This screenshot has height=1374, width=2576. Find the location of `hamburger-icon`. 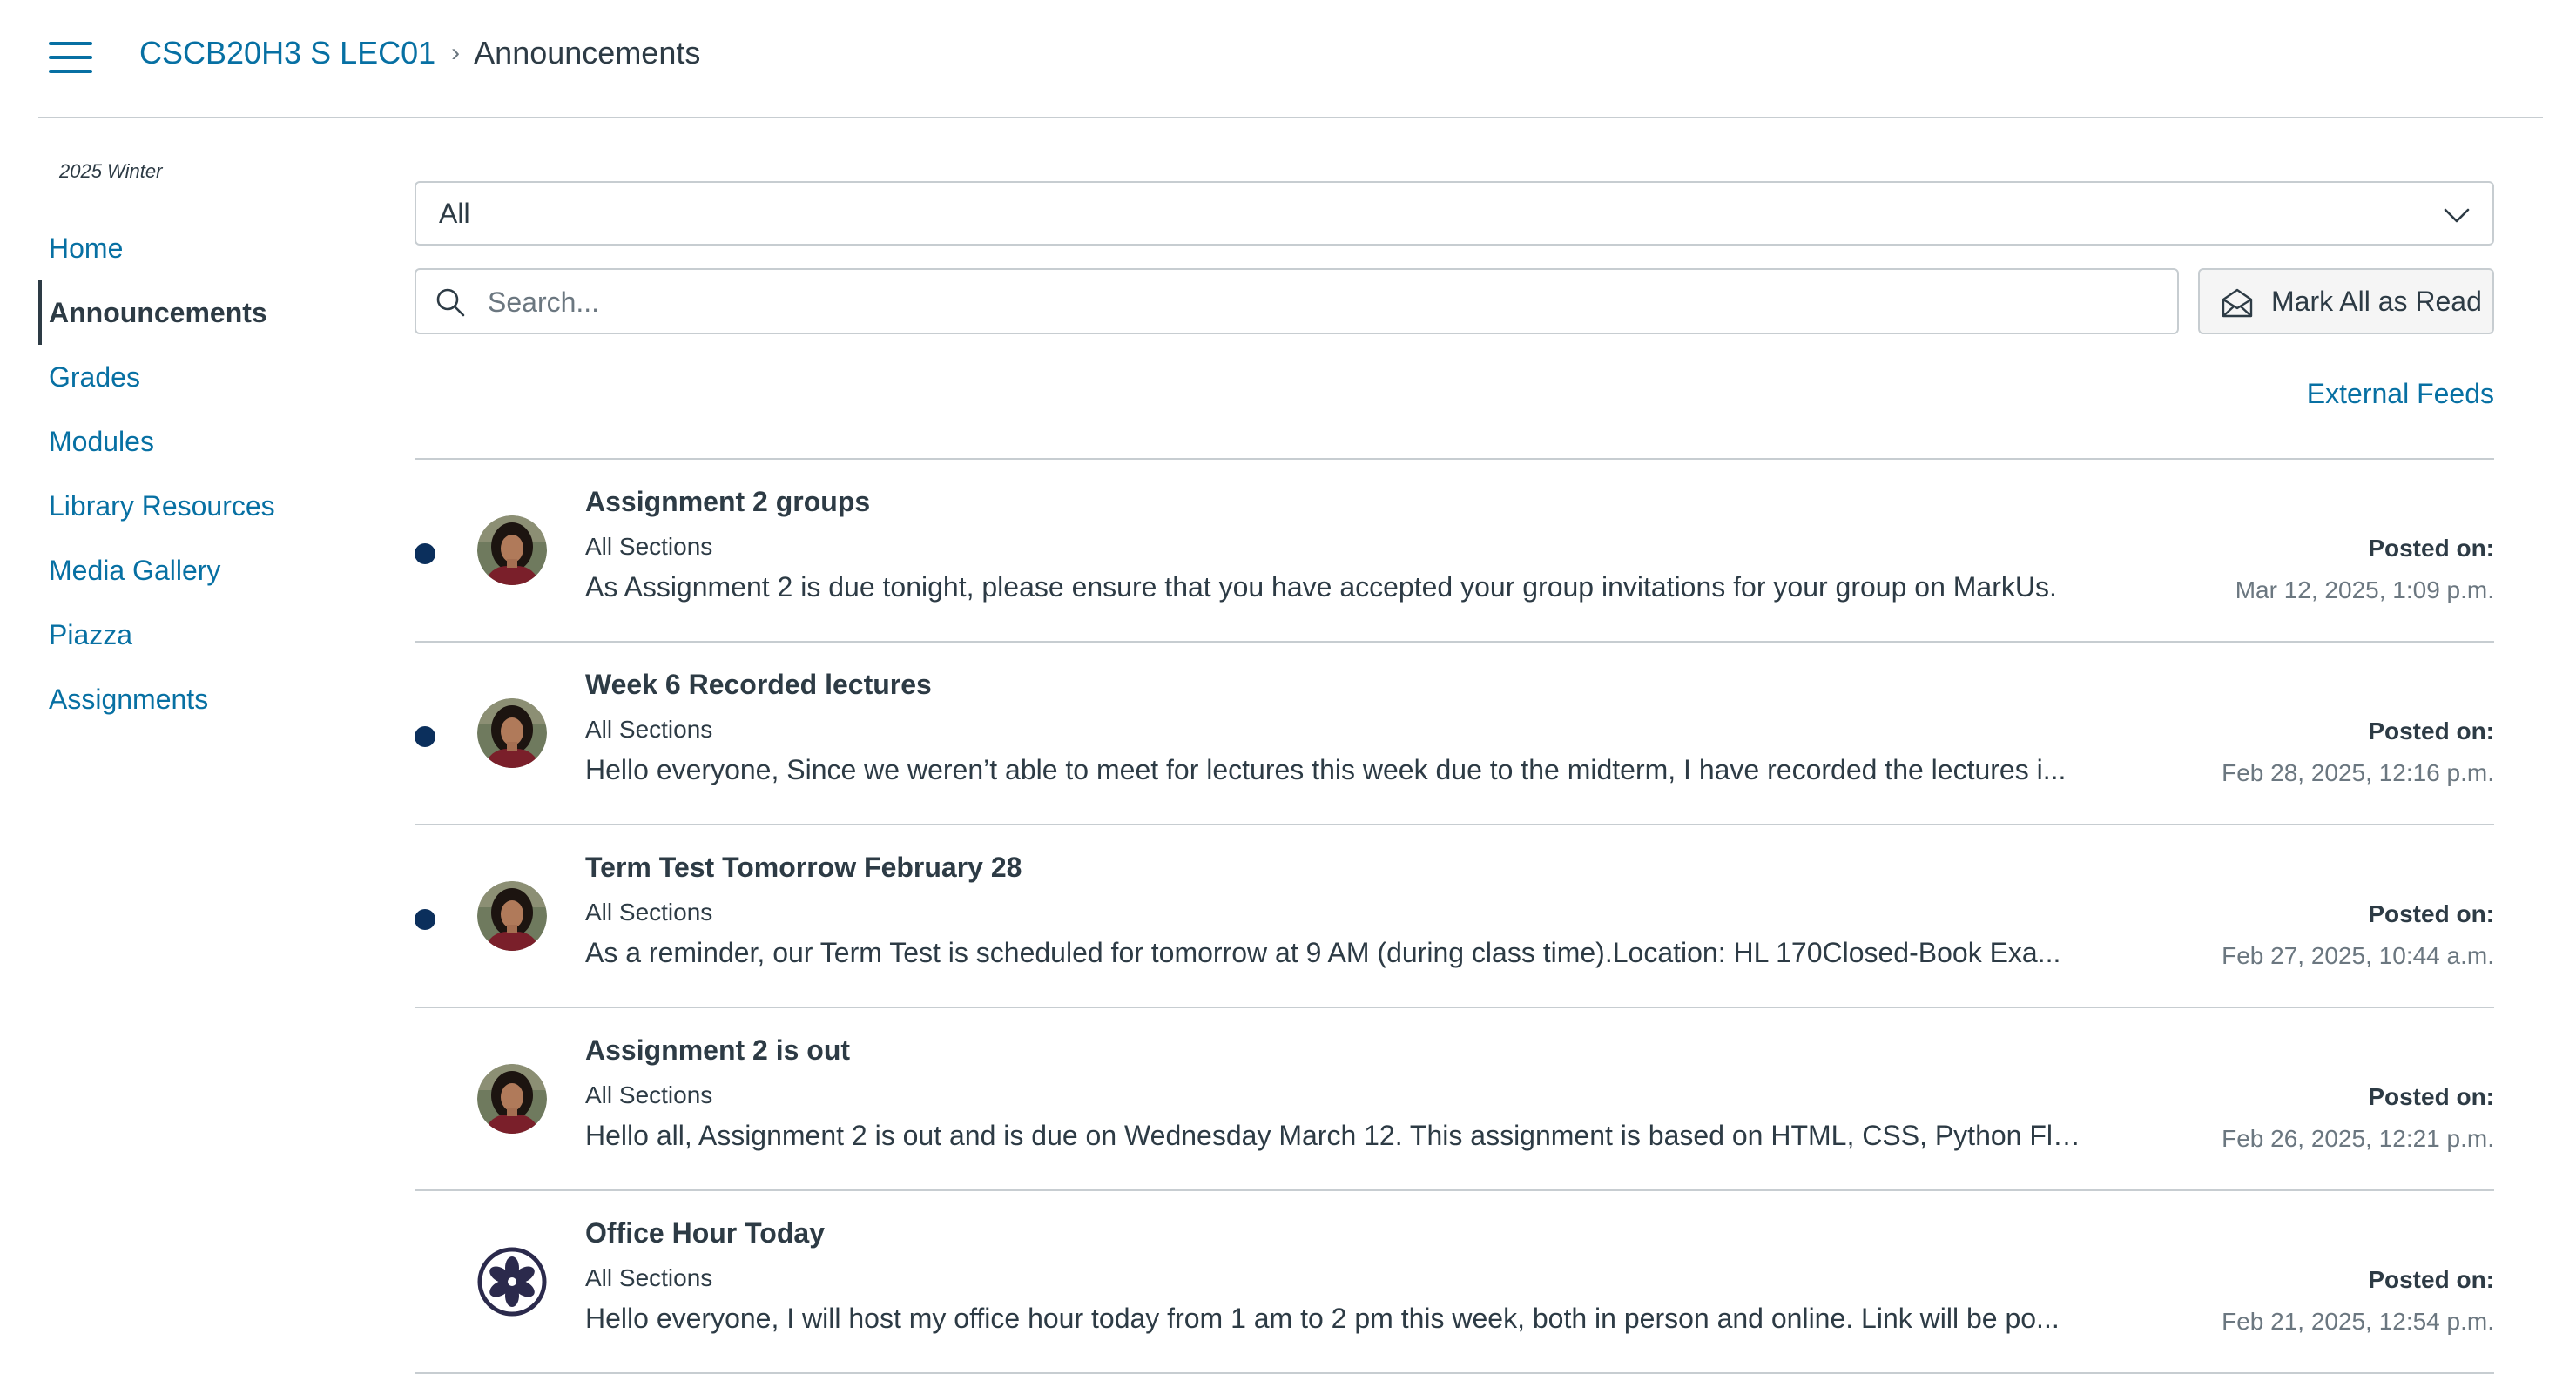

hamburger-icon is located at coordinates (70, 58).